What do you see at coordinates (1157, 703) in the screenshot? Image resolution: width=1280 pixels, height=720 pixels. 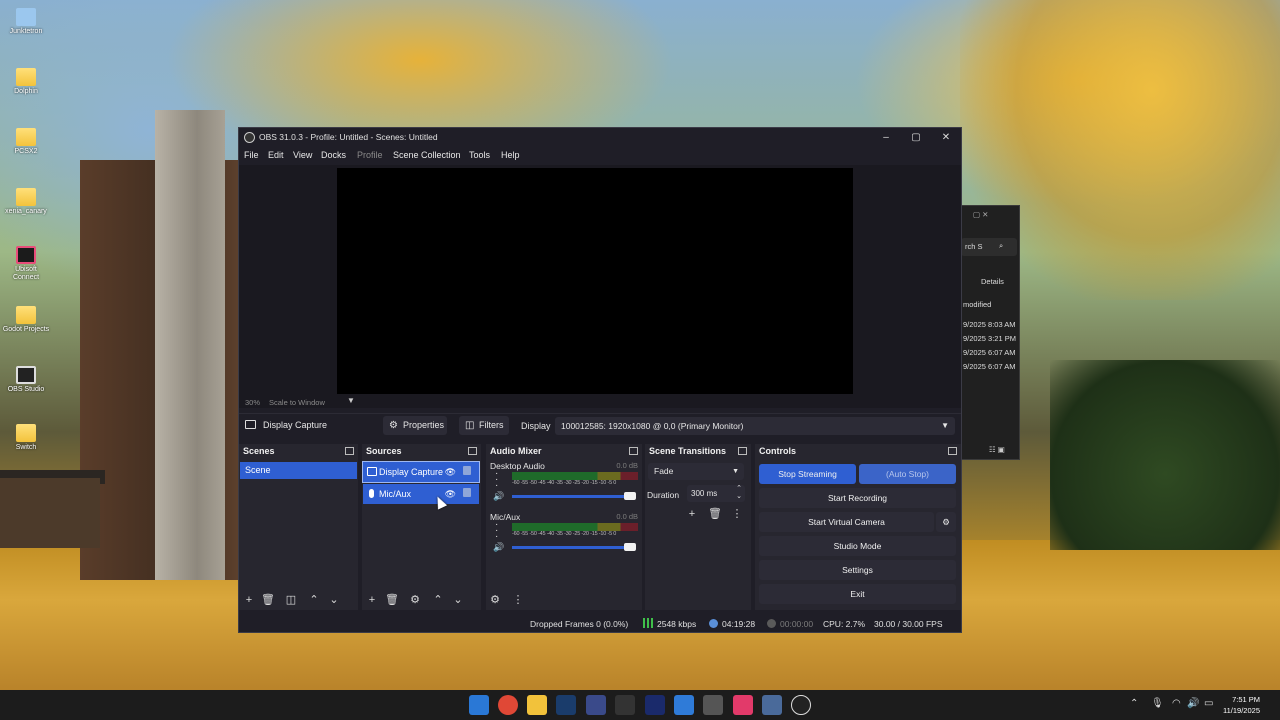 I see `microphone-icon: 🎙` at bounding box center [1157, 703].